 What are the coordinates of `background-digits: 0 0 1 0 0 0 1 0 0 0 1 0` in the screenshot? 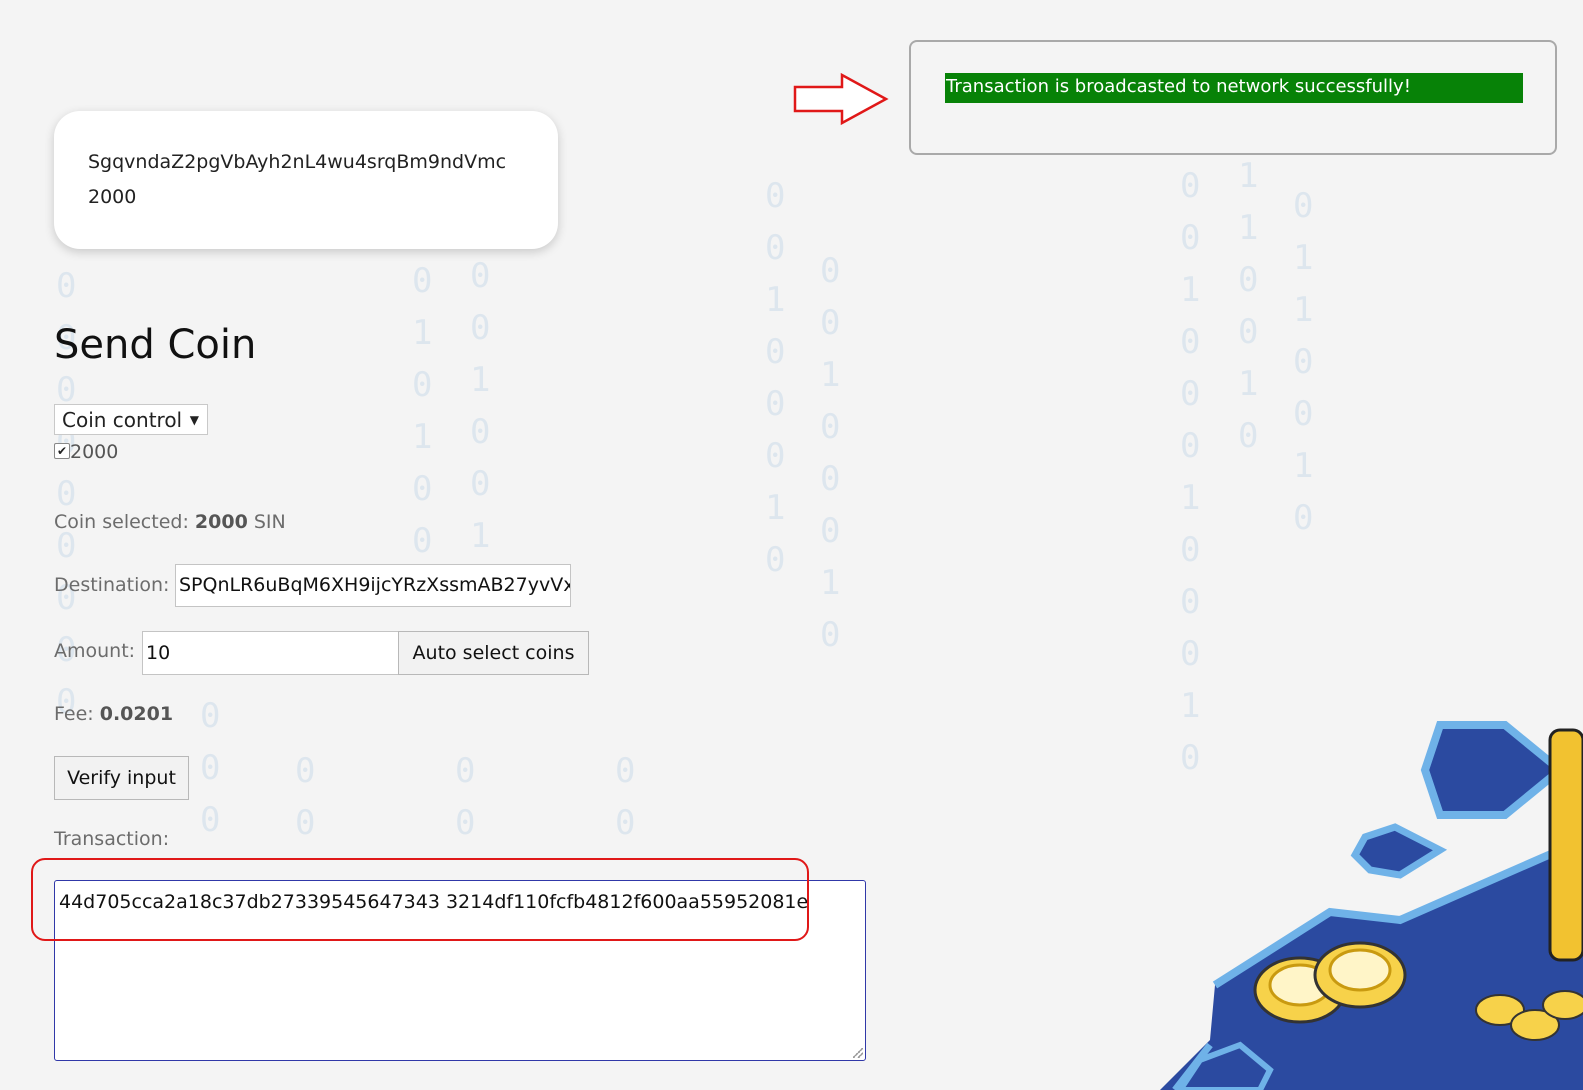 It's located at (1190, 472).